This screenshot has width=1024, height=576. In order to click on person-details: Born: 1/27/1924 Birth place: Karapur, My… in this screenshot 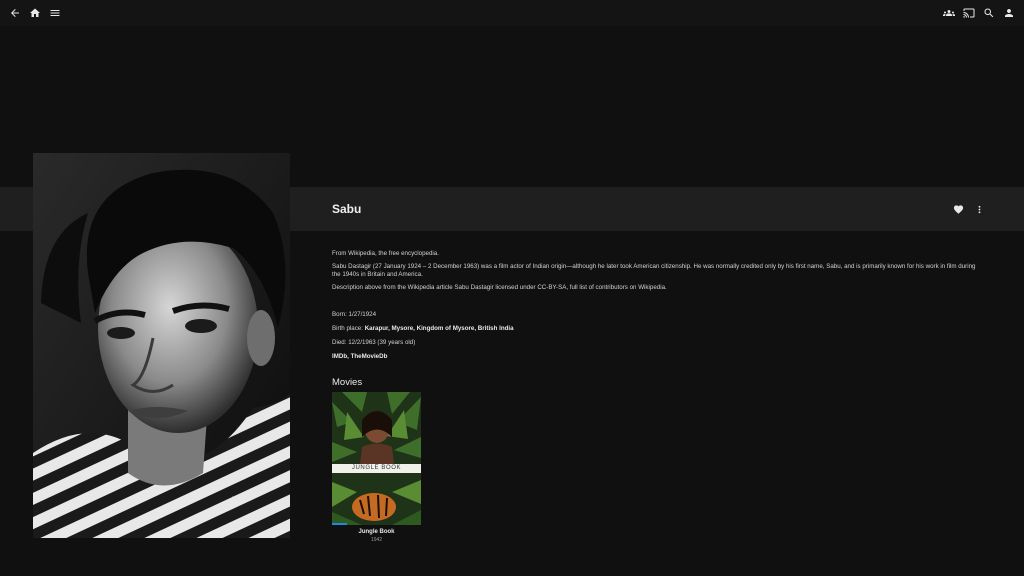, I will do `click(532, 339)`.